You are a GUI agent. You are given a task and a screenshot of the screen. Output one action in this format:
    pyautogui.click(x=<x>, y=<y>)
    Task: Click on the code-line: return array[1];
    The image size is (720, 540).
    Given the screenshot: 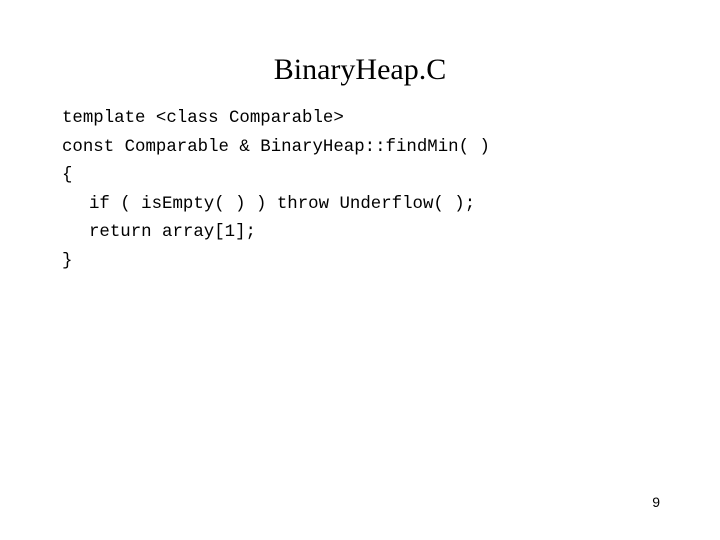 What is the action you would take?
    pyautogui.click(x=172, y=232)
    